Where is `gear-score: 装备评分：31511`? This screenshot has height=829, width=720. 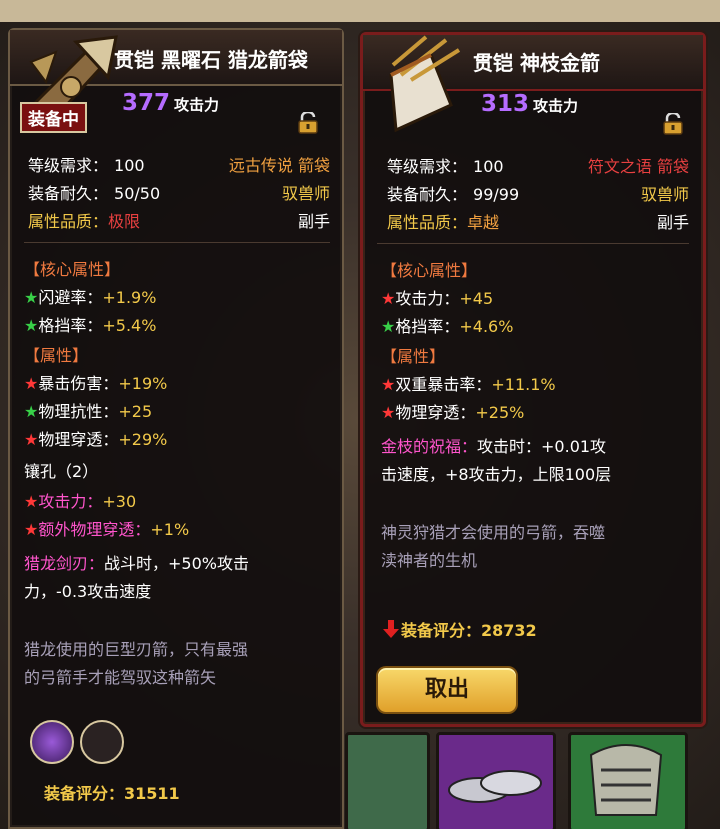
gear-score: 装备评分：31511 is located at coordinates (112, 793).